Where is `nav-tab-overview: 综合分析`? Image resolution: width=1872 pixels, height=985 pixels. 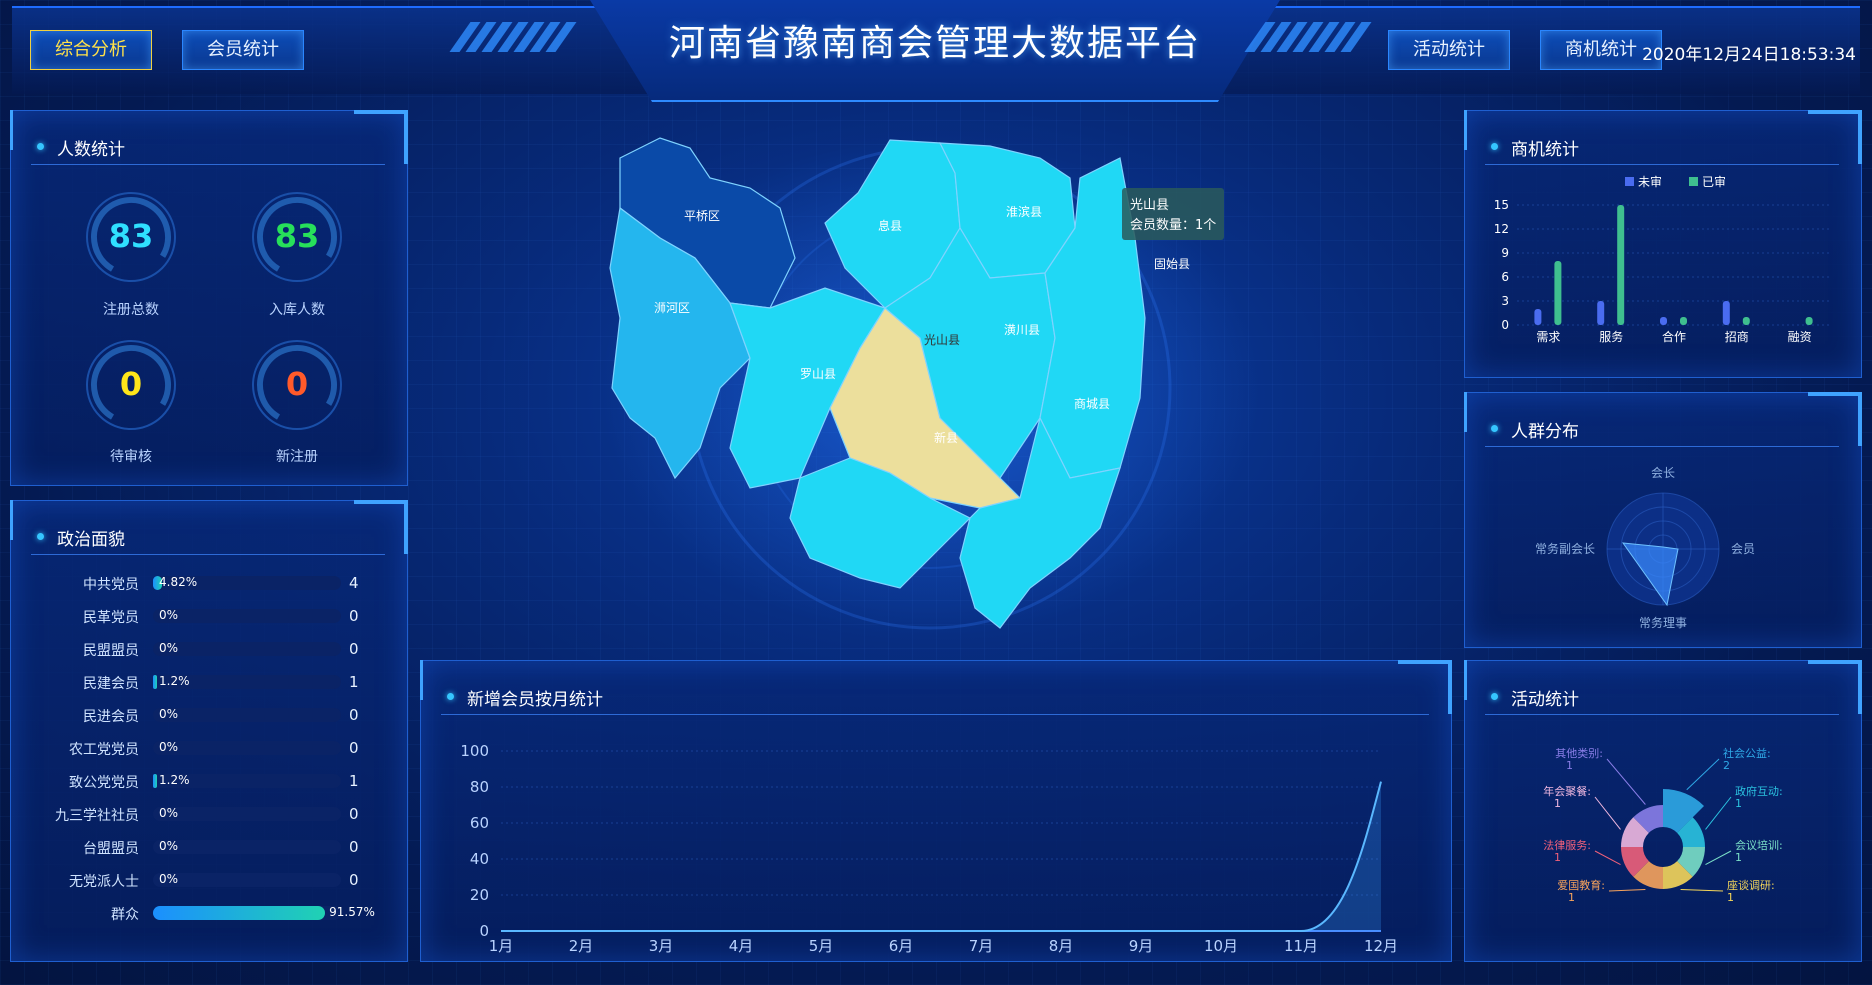
nav-tab-overview: 综合分析 is located at coordinates (91, 50).